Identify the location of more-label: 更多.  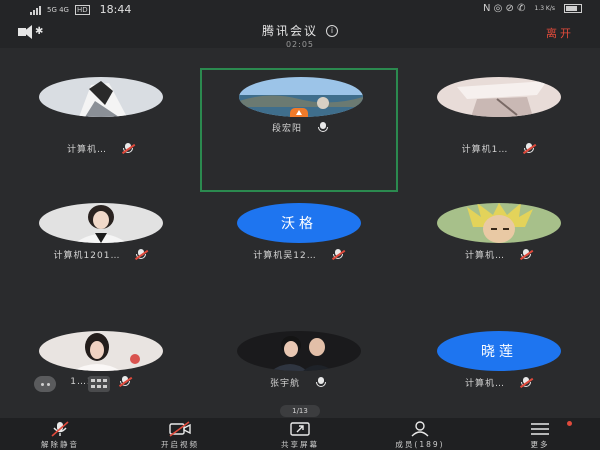
(540, 444).